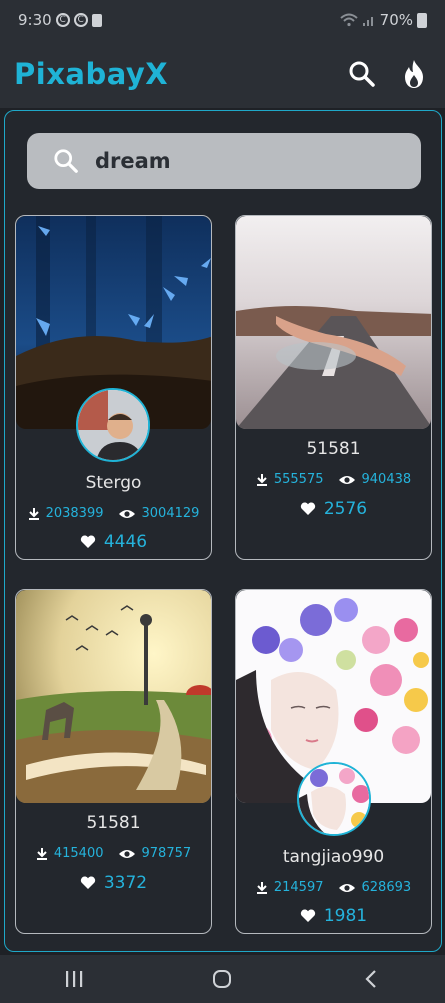  I want to click on download-stat: 2038399, so click(66, 513).